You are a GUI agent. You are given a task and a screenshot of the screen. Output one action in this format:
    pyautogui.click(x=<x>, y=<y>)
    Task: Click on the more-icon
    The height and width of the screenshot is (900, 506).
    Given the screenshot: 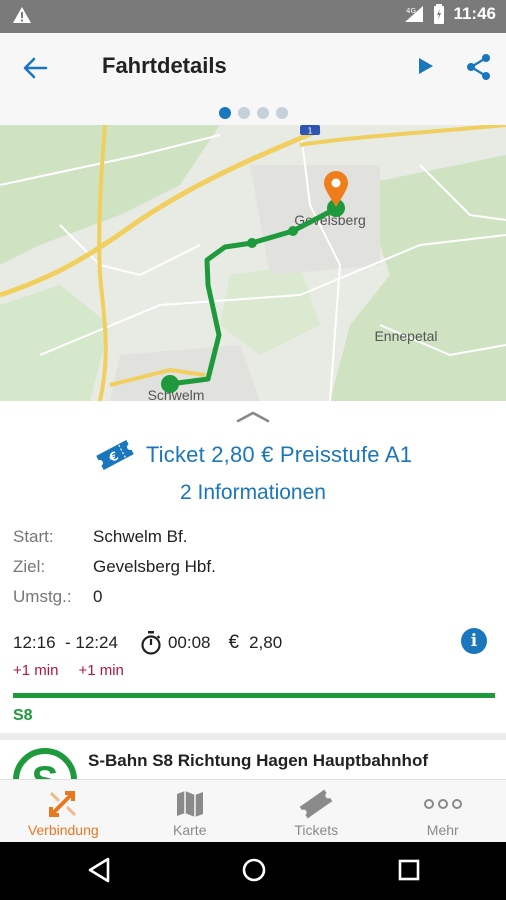 What is the action you would take?
    pyautogui.click(x=442, y=804)
    